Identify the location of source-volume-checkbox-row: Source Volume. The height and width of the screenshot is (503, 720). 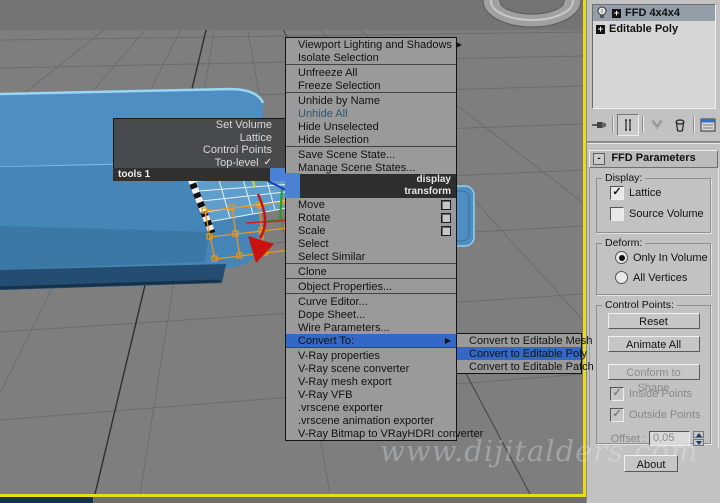
(660, 214).